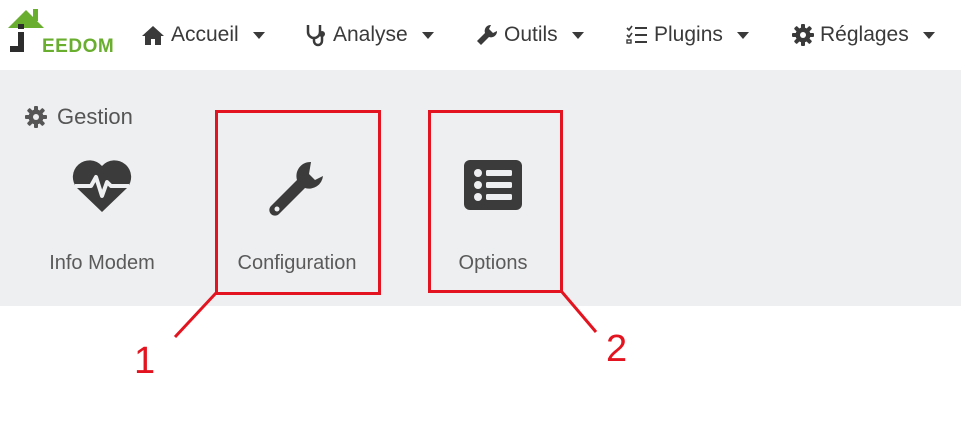  What do you see at coordinates (298, 202) in the screenshot?
I see `highlight-box-configuration` at bounding box center [298, 202].